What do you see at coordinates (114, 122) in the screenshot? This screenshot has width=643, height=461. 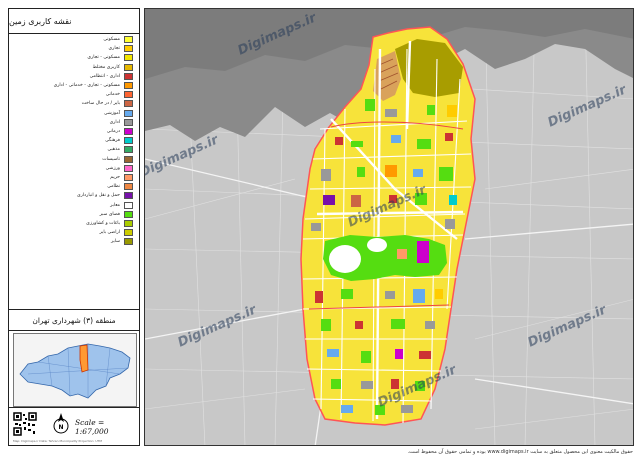 I see `legend-item-label: اداری` at bounding box center [114, 122].